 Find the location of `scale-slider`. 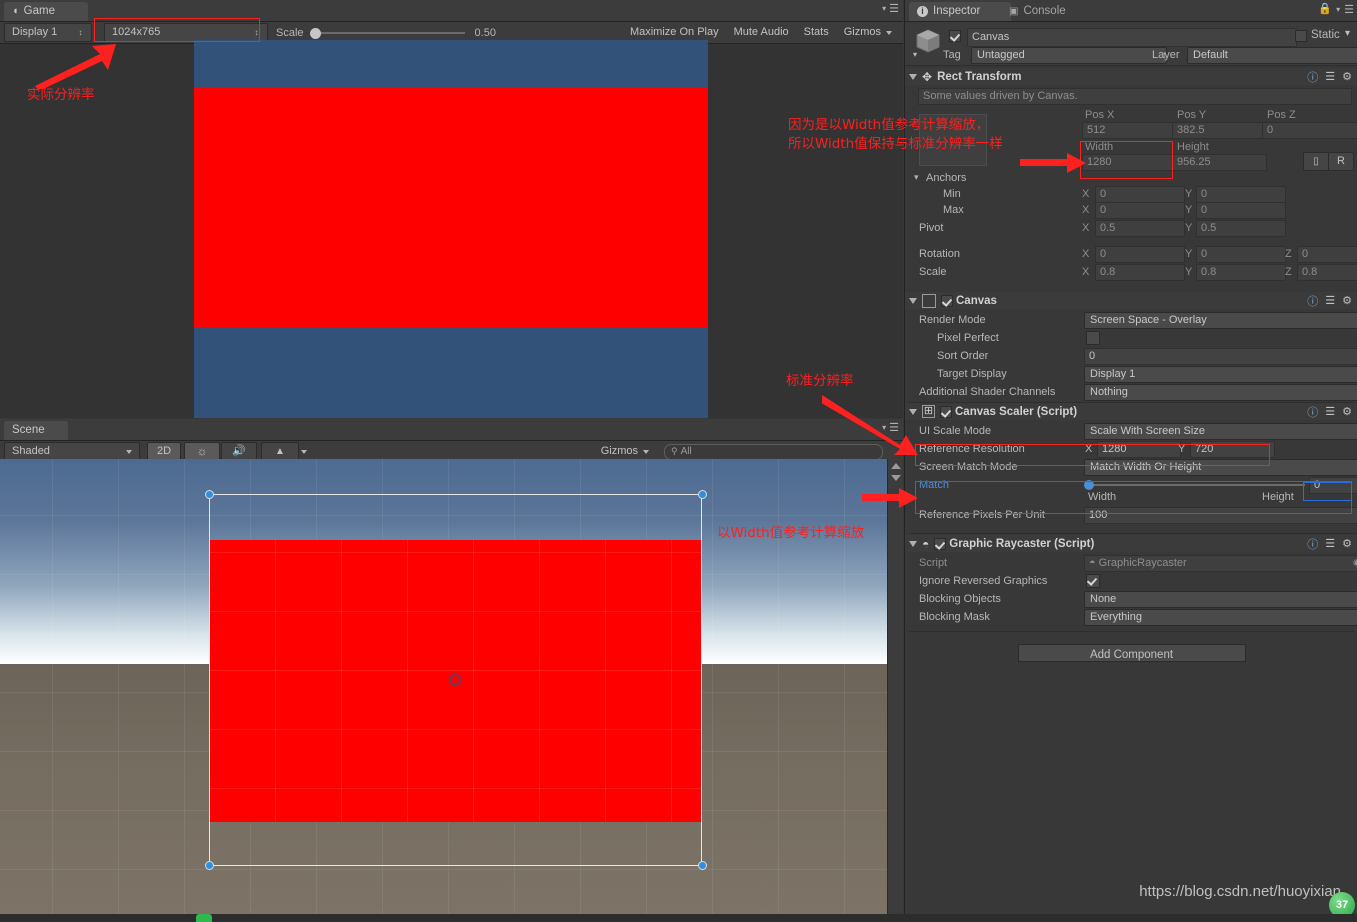

scale-slider is located at coordinates (387, 33).